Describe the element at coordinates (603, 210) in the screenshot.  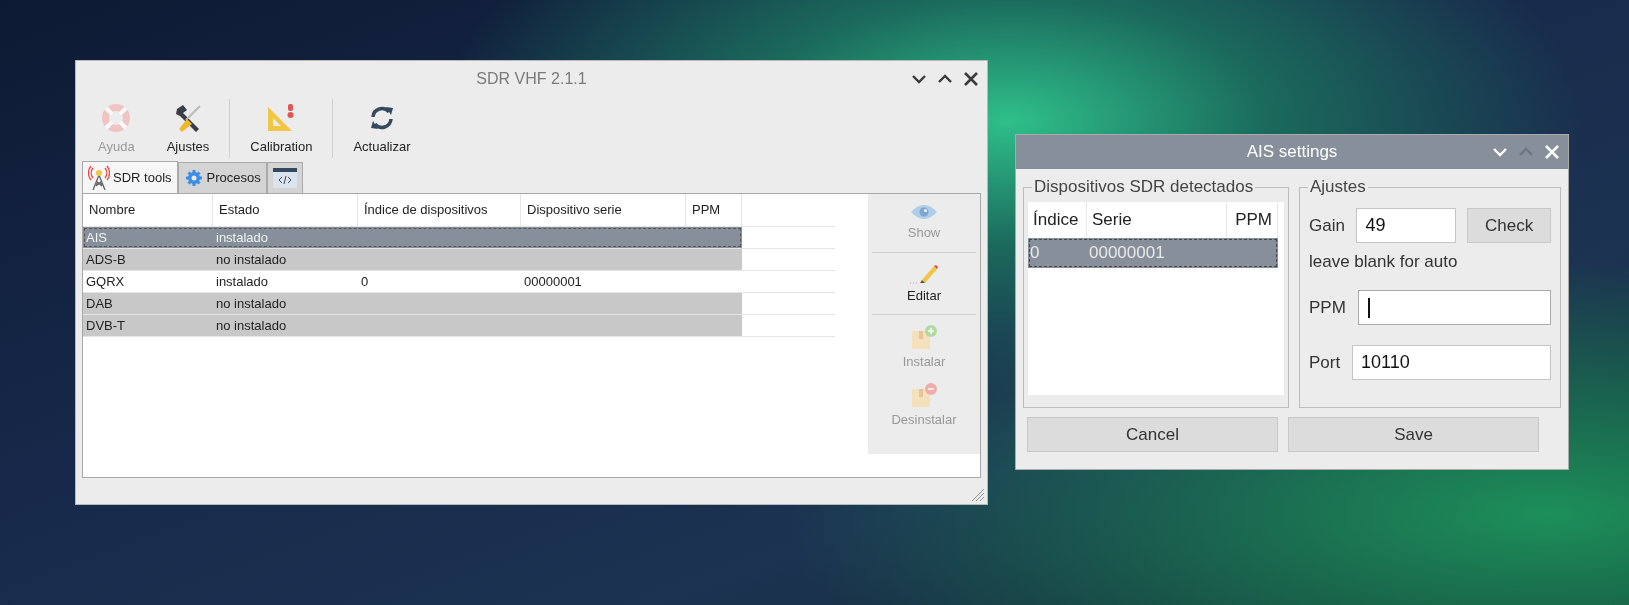
I see `column-header: Dispositivo serie` at that location.